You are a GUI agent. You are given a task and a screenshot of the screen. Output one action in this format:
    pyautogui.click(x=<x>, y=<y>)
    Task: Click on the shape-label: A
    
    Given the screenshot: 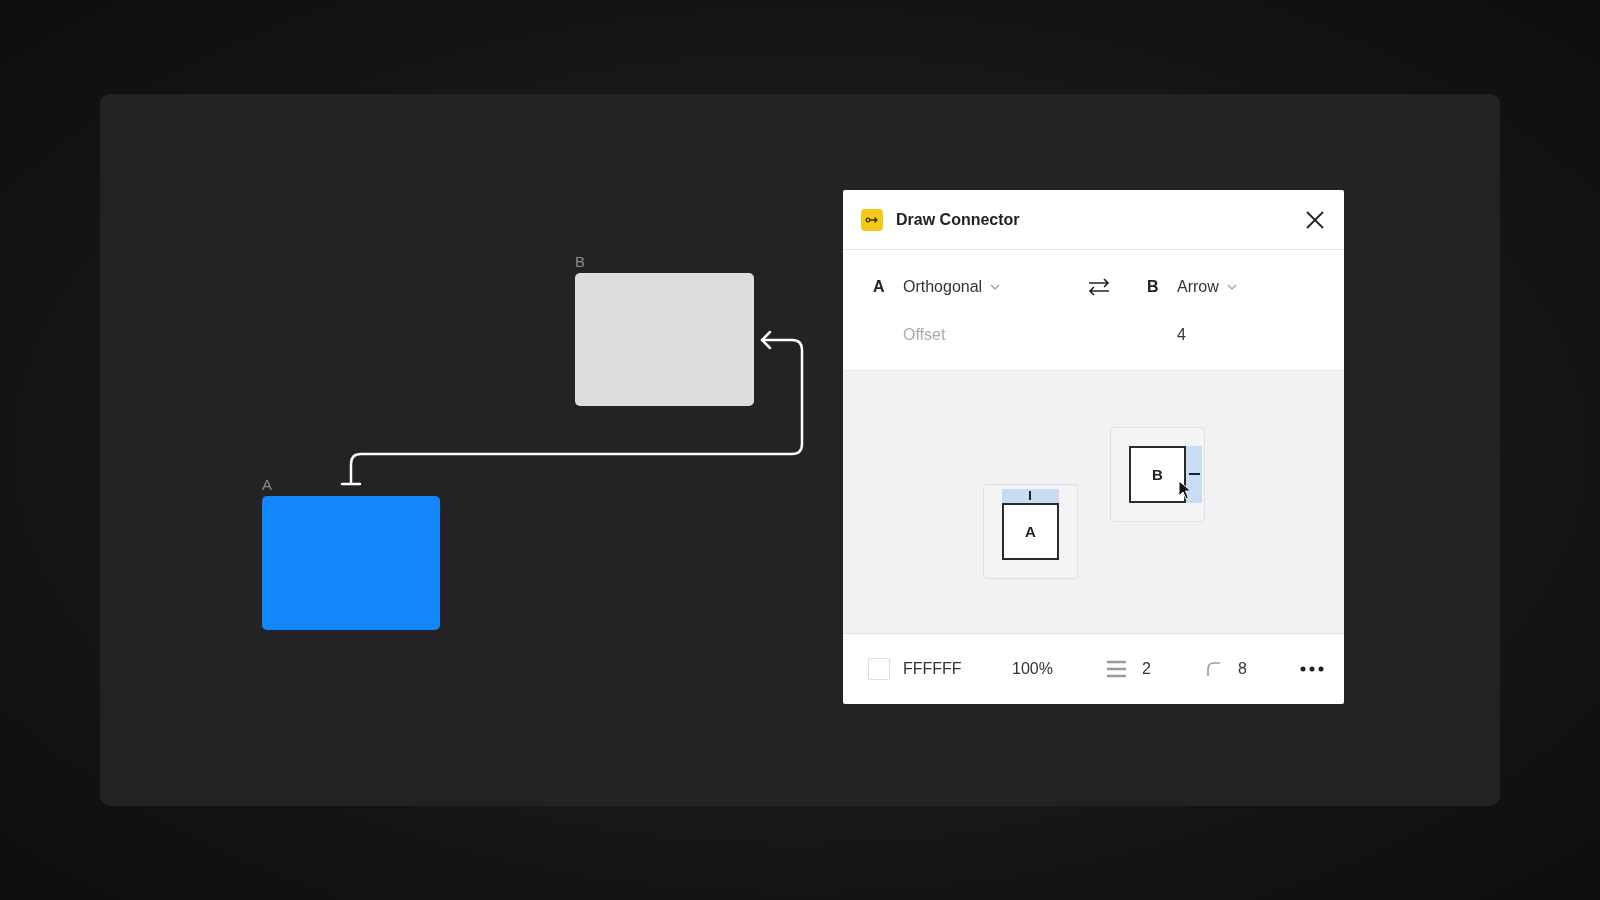 What is the action you would take?
    pyautogui.click(x=267, y=485)
    